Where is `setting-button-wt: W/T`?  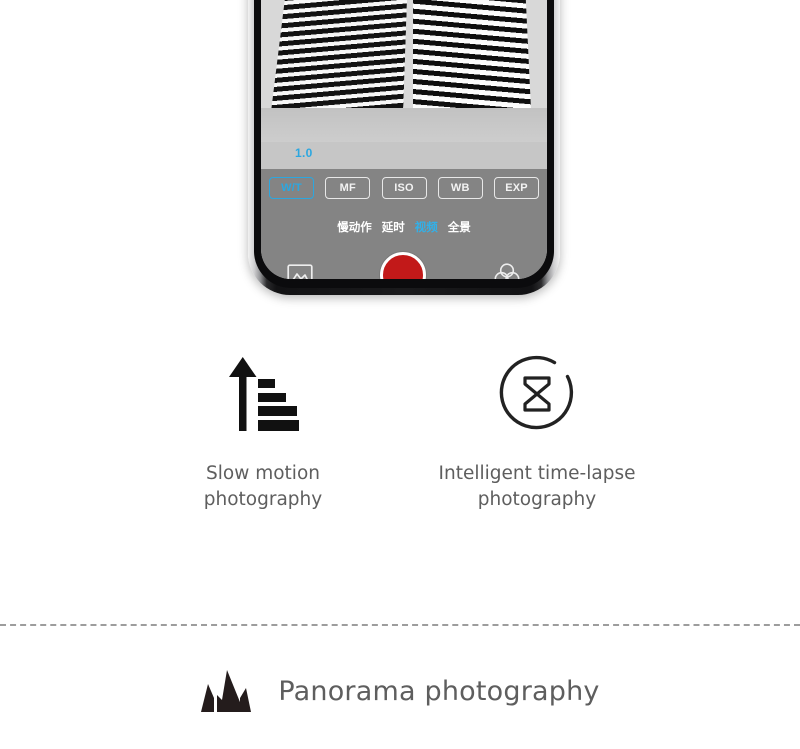
setting-button-wt: W/T is located at coordinates (291, 188).